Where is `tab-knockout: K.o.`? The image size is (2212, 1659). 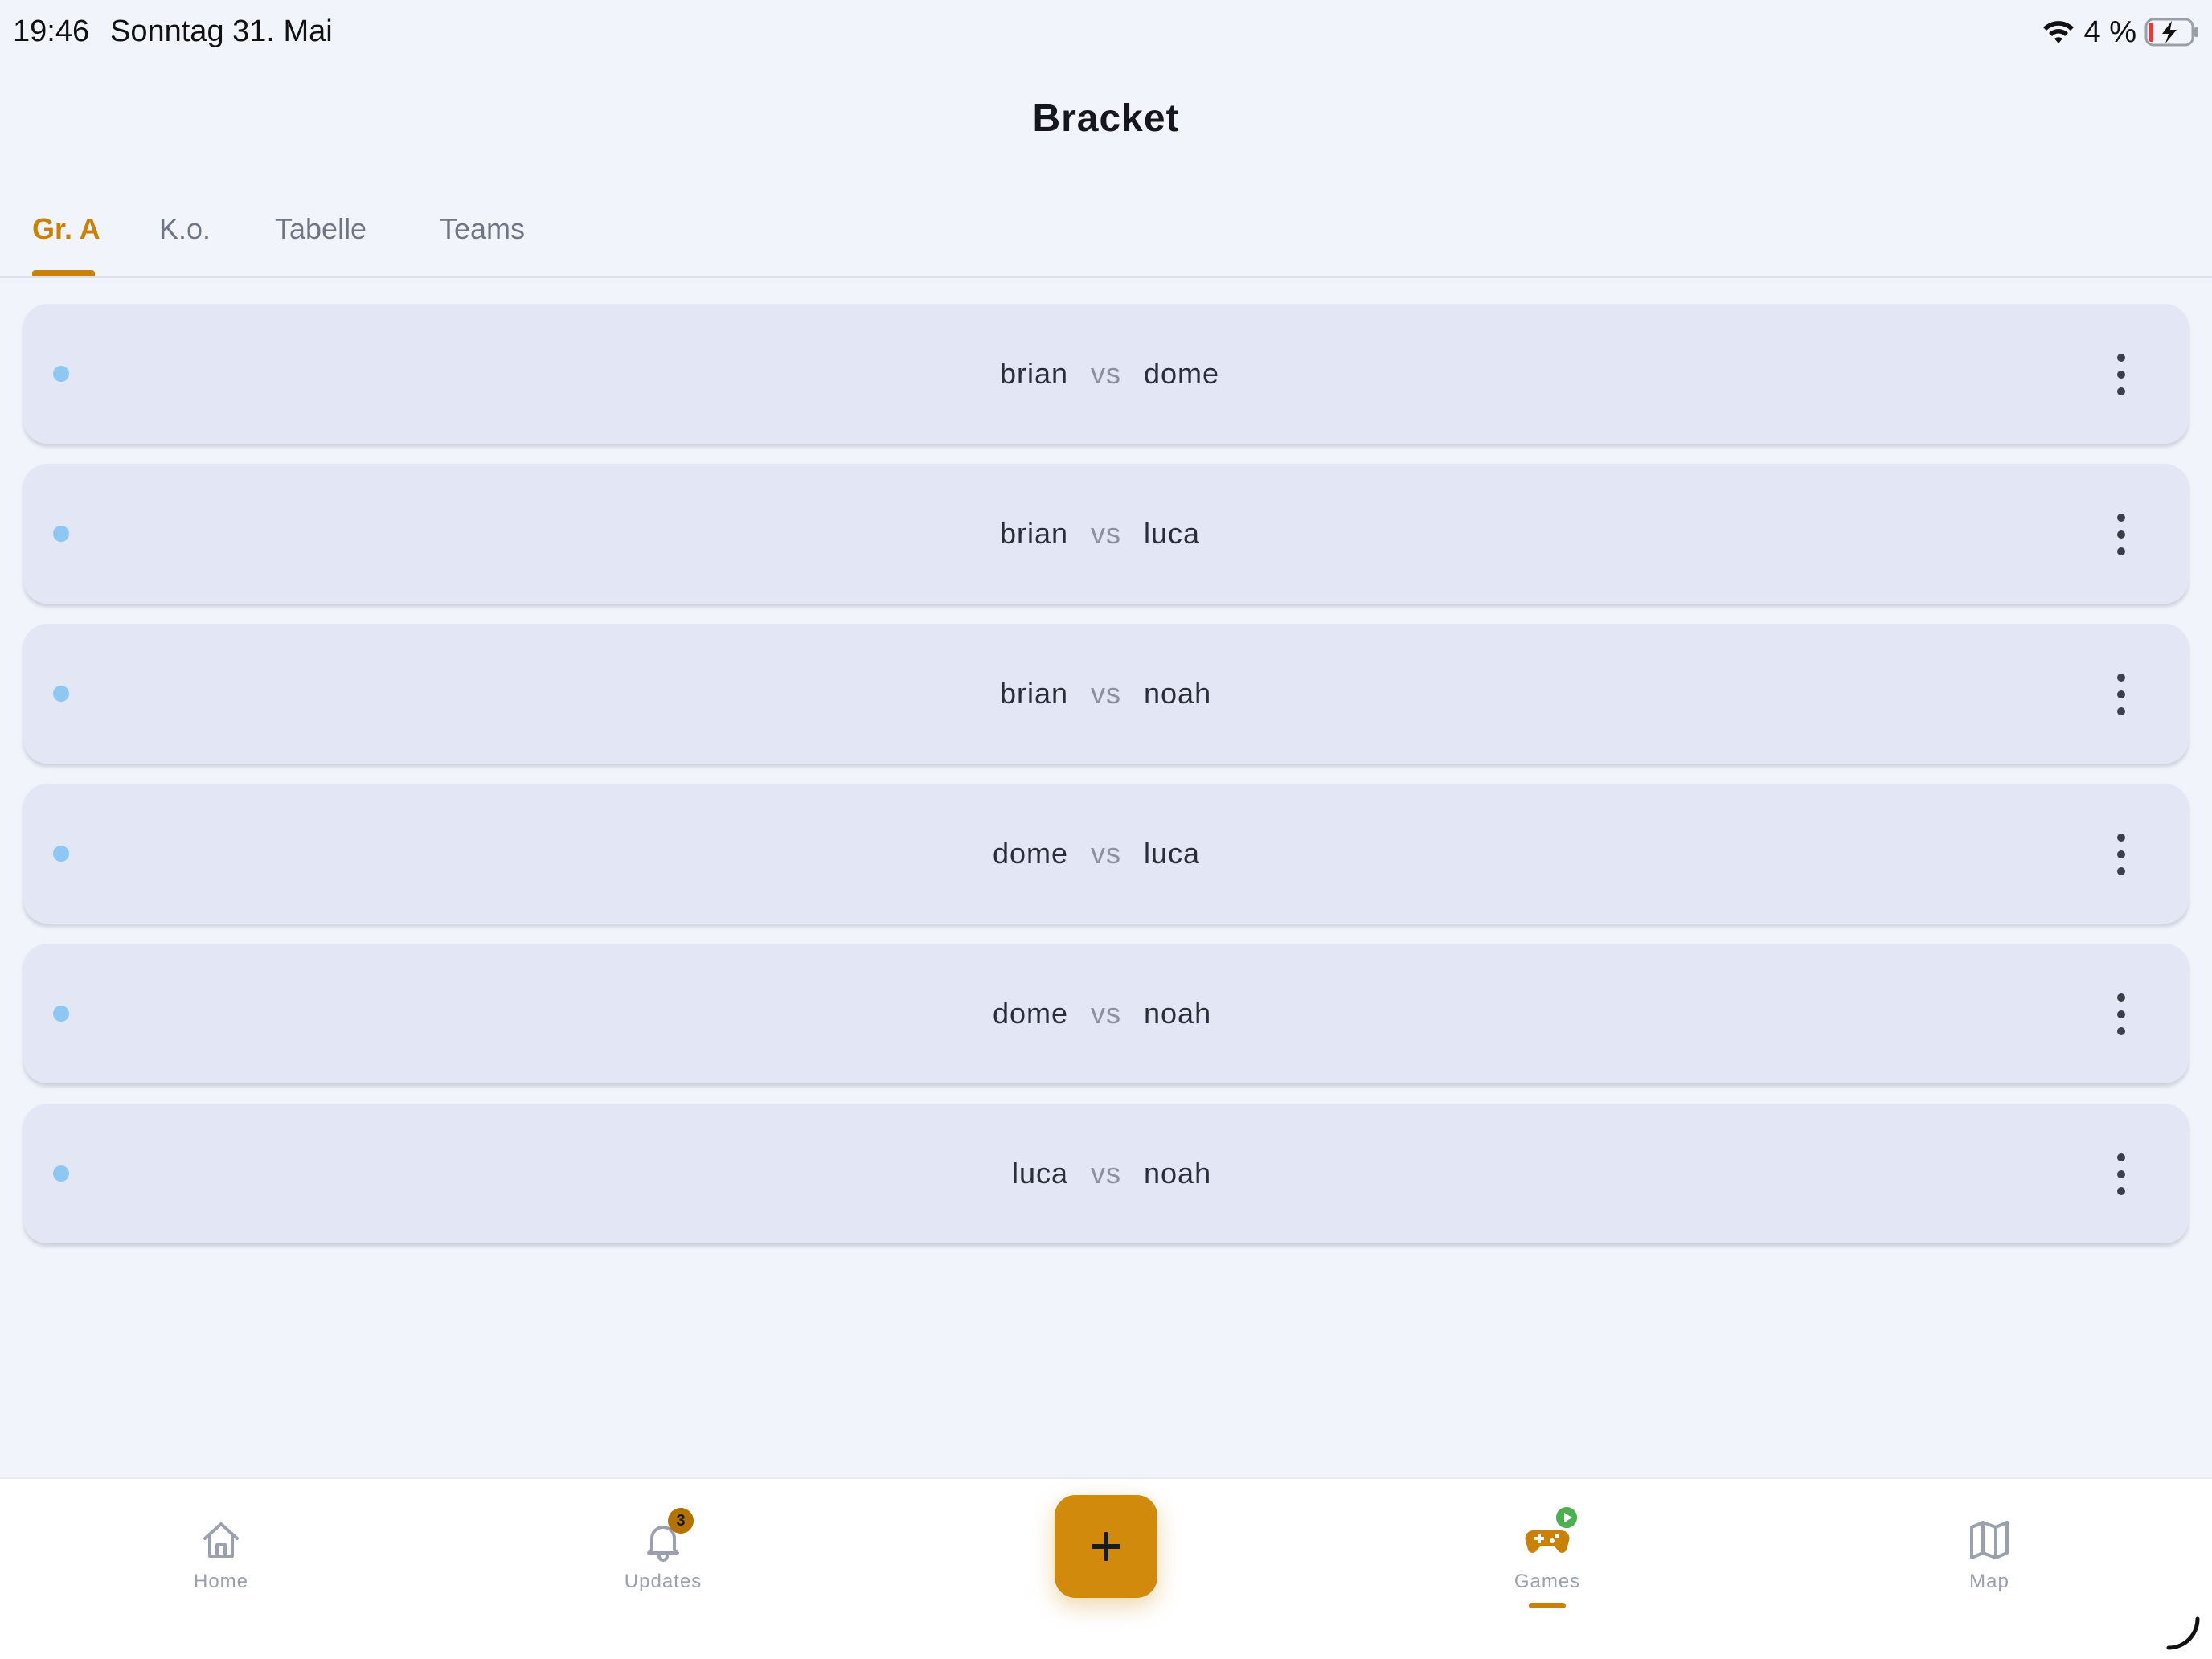 tab-knockout: K.o. is located at coordinates (185, 229).